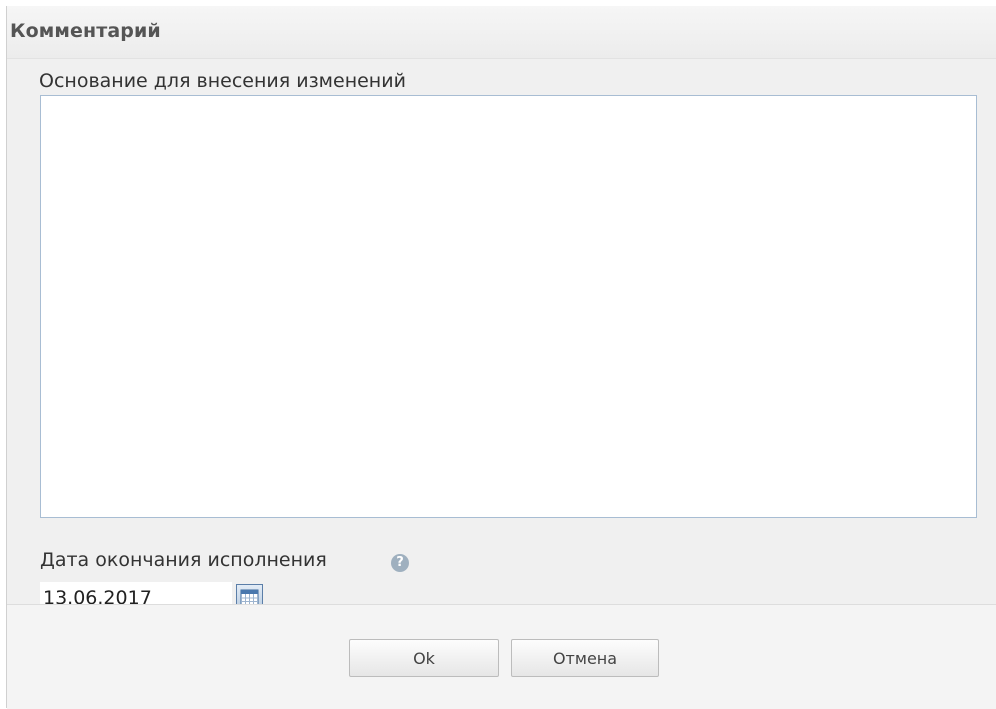  I want to click on dialog-title: Комментарий, so click(85, 31).